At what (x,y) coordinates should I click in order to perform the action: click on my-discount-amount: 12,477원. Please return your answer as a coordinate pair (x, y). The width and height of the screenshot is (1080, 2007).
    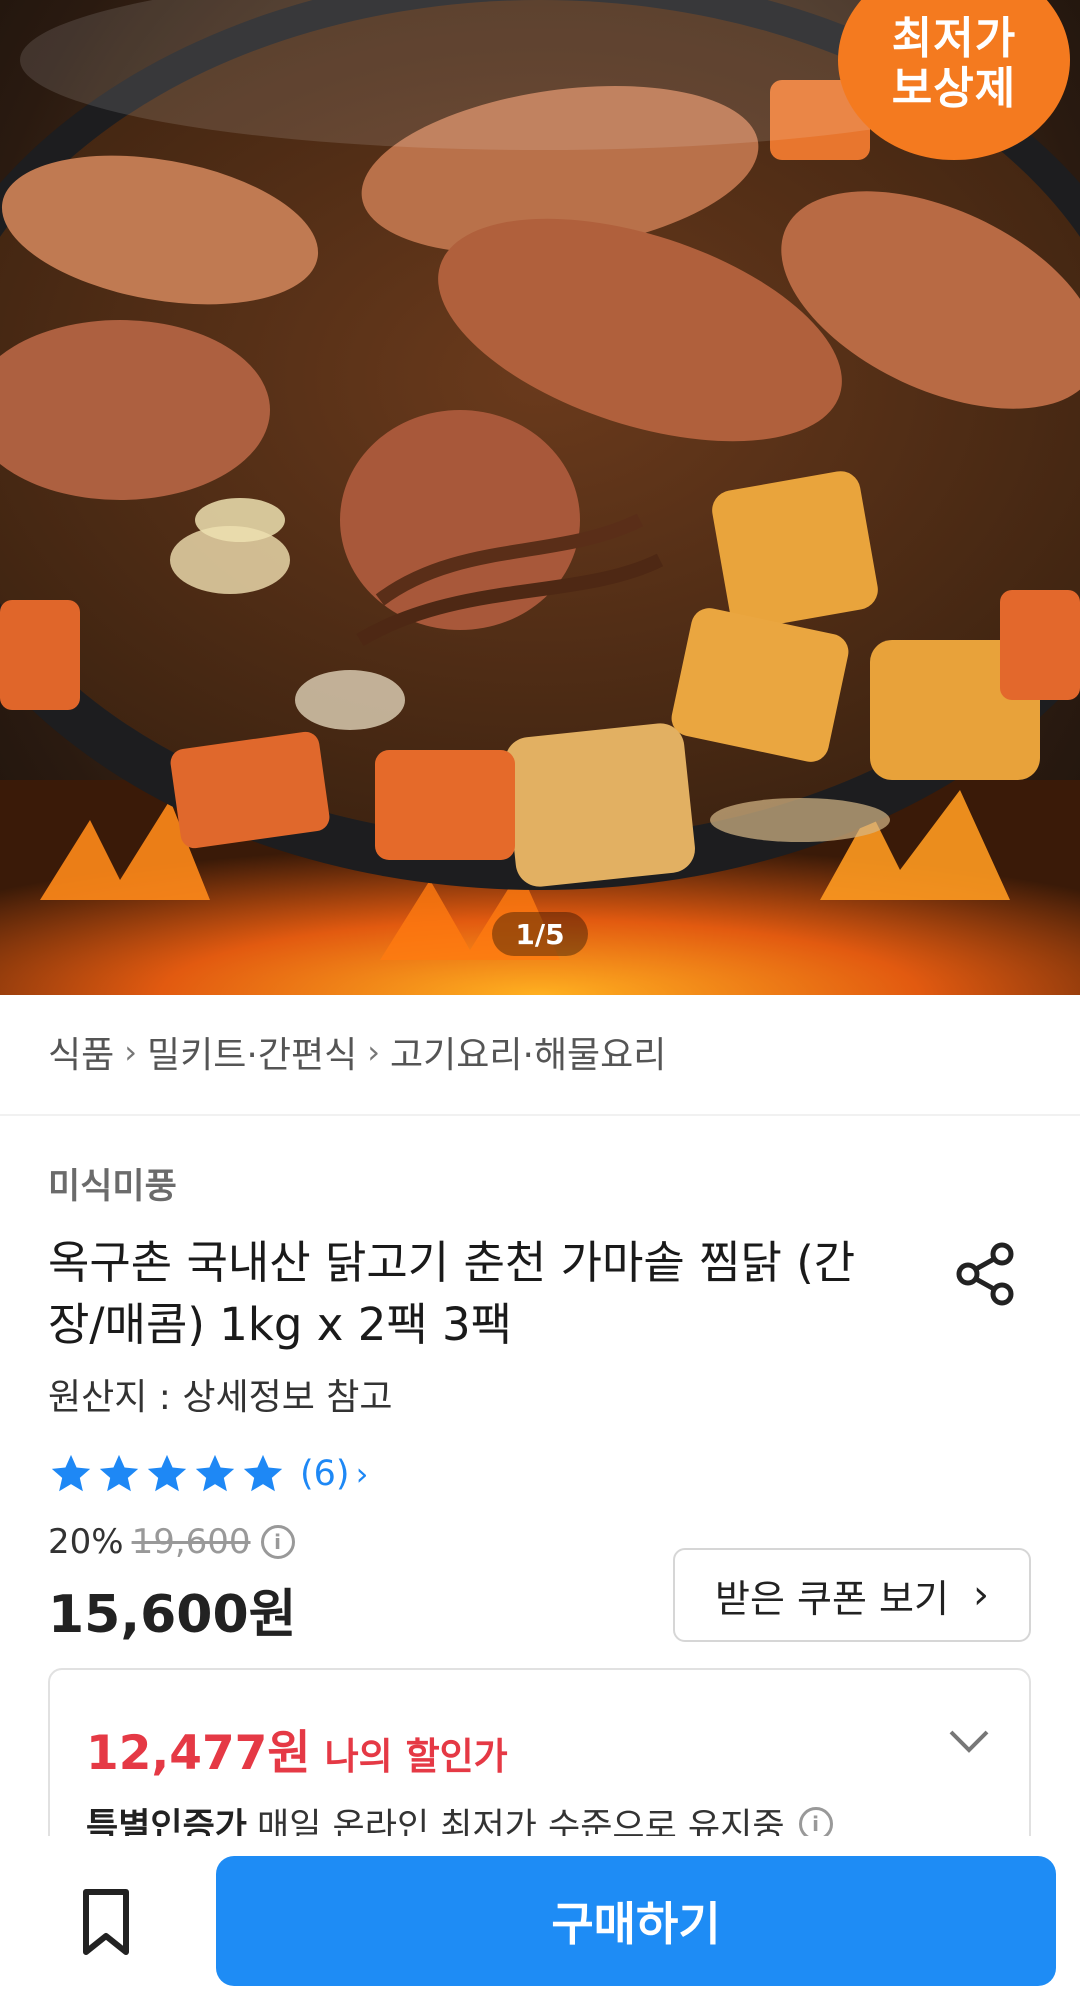
    Looking at the image, I should click on (198, 1753).